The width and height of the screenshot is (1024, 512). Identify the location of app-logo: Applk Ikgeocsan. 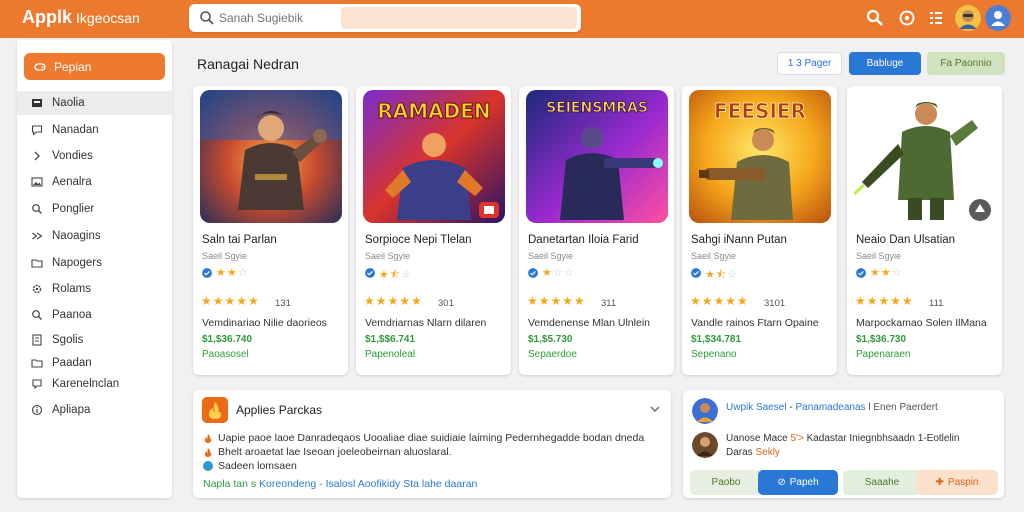
(81, 17).